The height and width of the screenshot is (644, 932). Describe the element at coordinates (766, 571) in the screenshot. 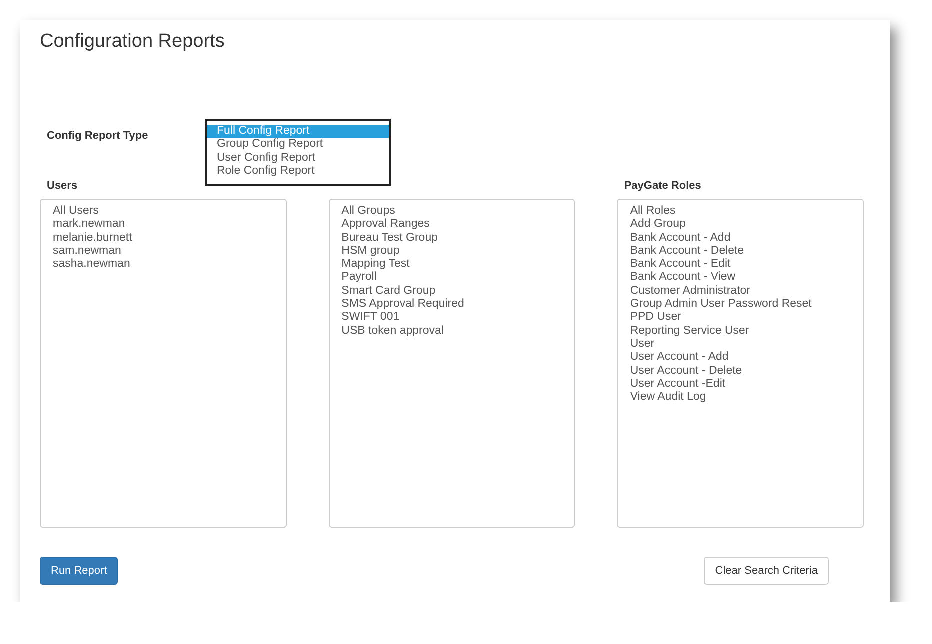

I see `clear-button: Clear Search Criteria` at that location.